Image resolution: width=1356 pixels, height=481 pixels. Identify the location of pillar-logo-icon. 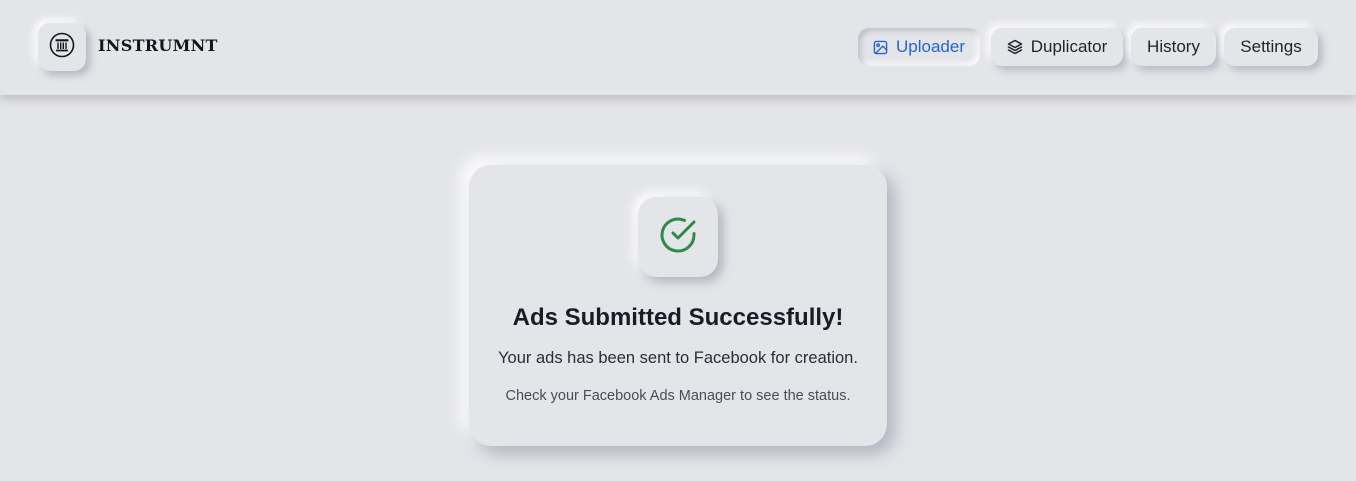
(62, 47).